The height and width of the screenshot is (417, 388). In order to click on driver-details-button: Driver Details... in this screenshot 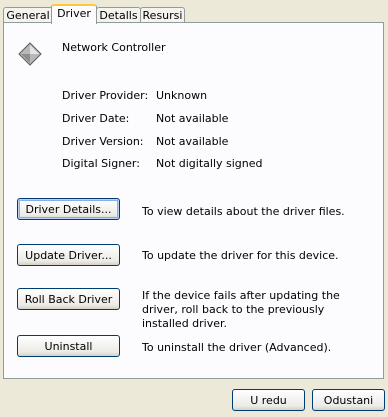, I will do `click(68, 209)`.